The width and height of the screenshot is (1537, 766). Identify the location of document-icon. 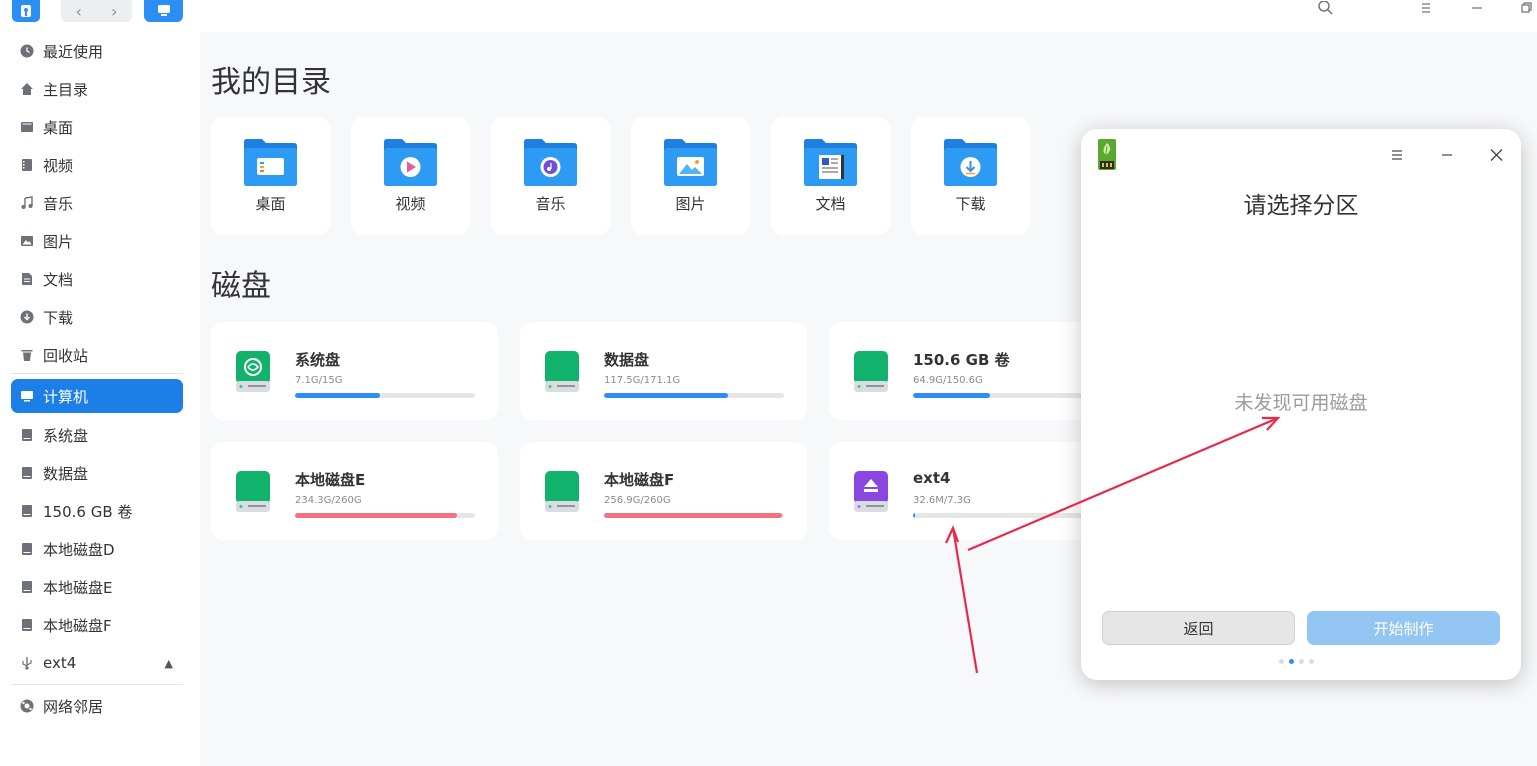
(27, 279).